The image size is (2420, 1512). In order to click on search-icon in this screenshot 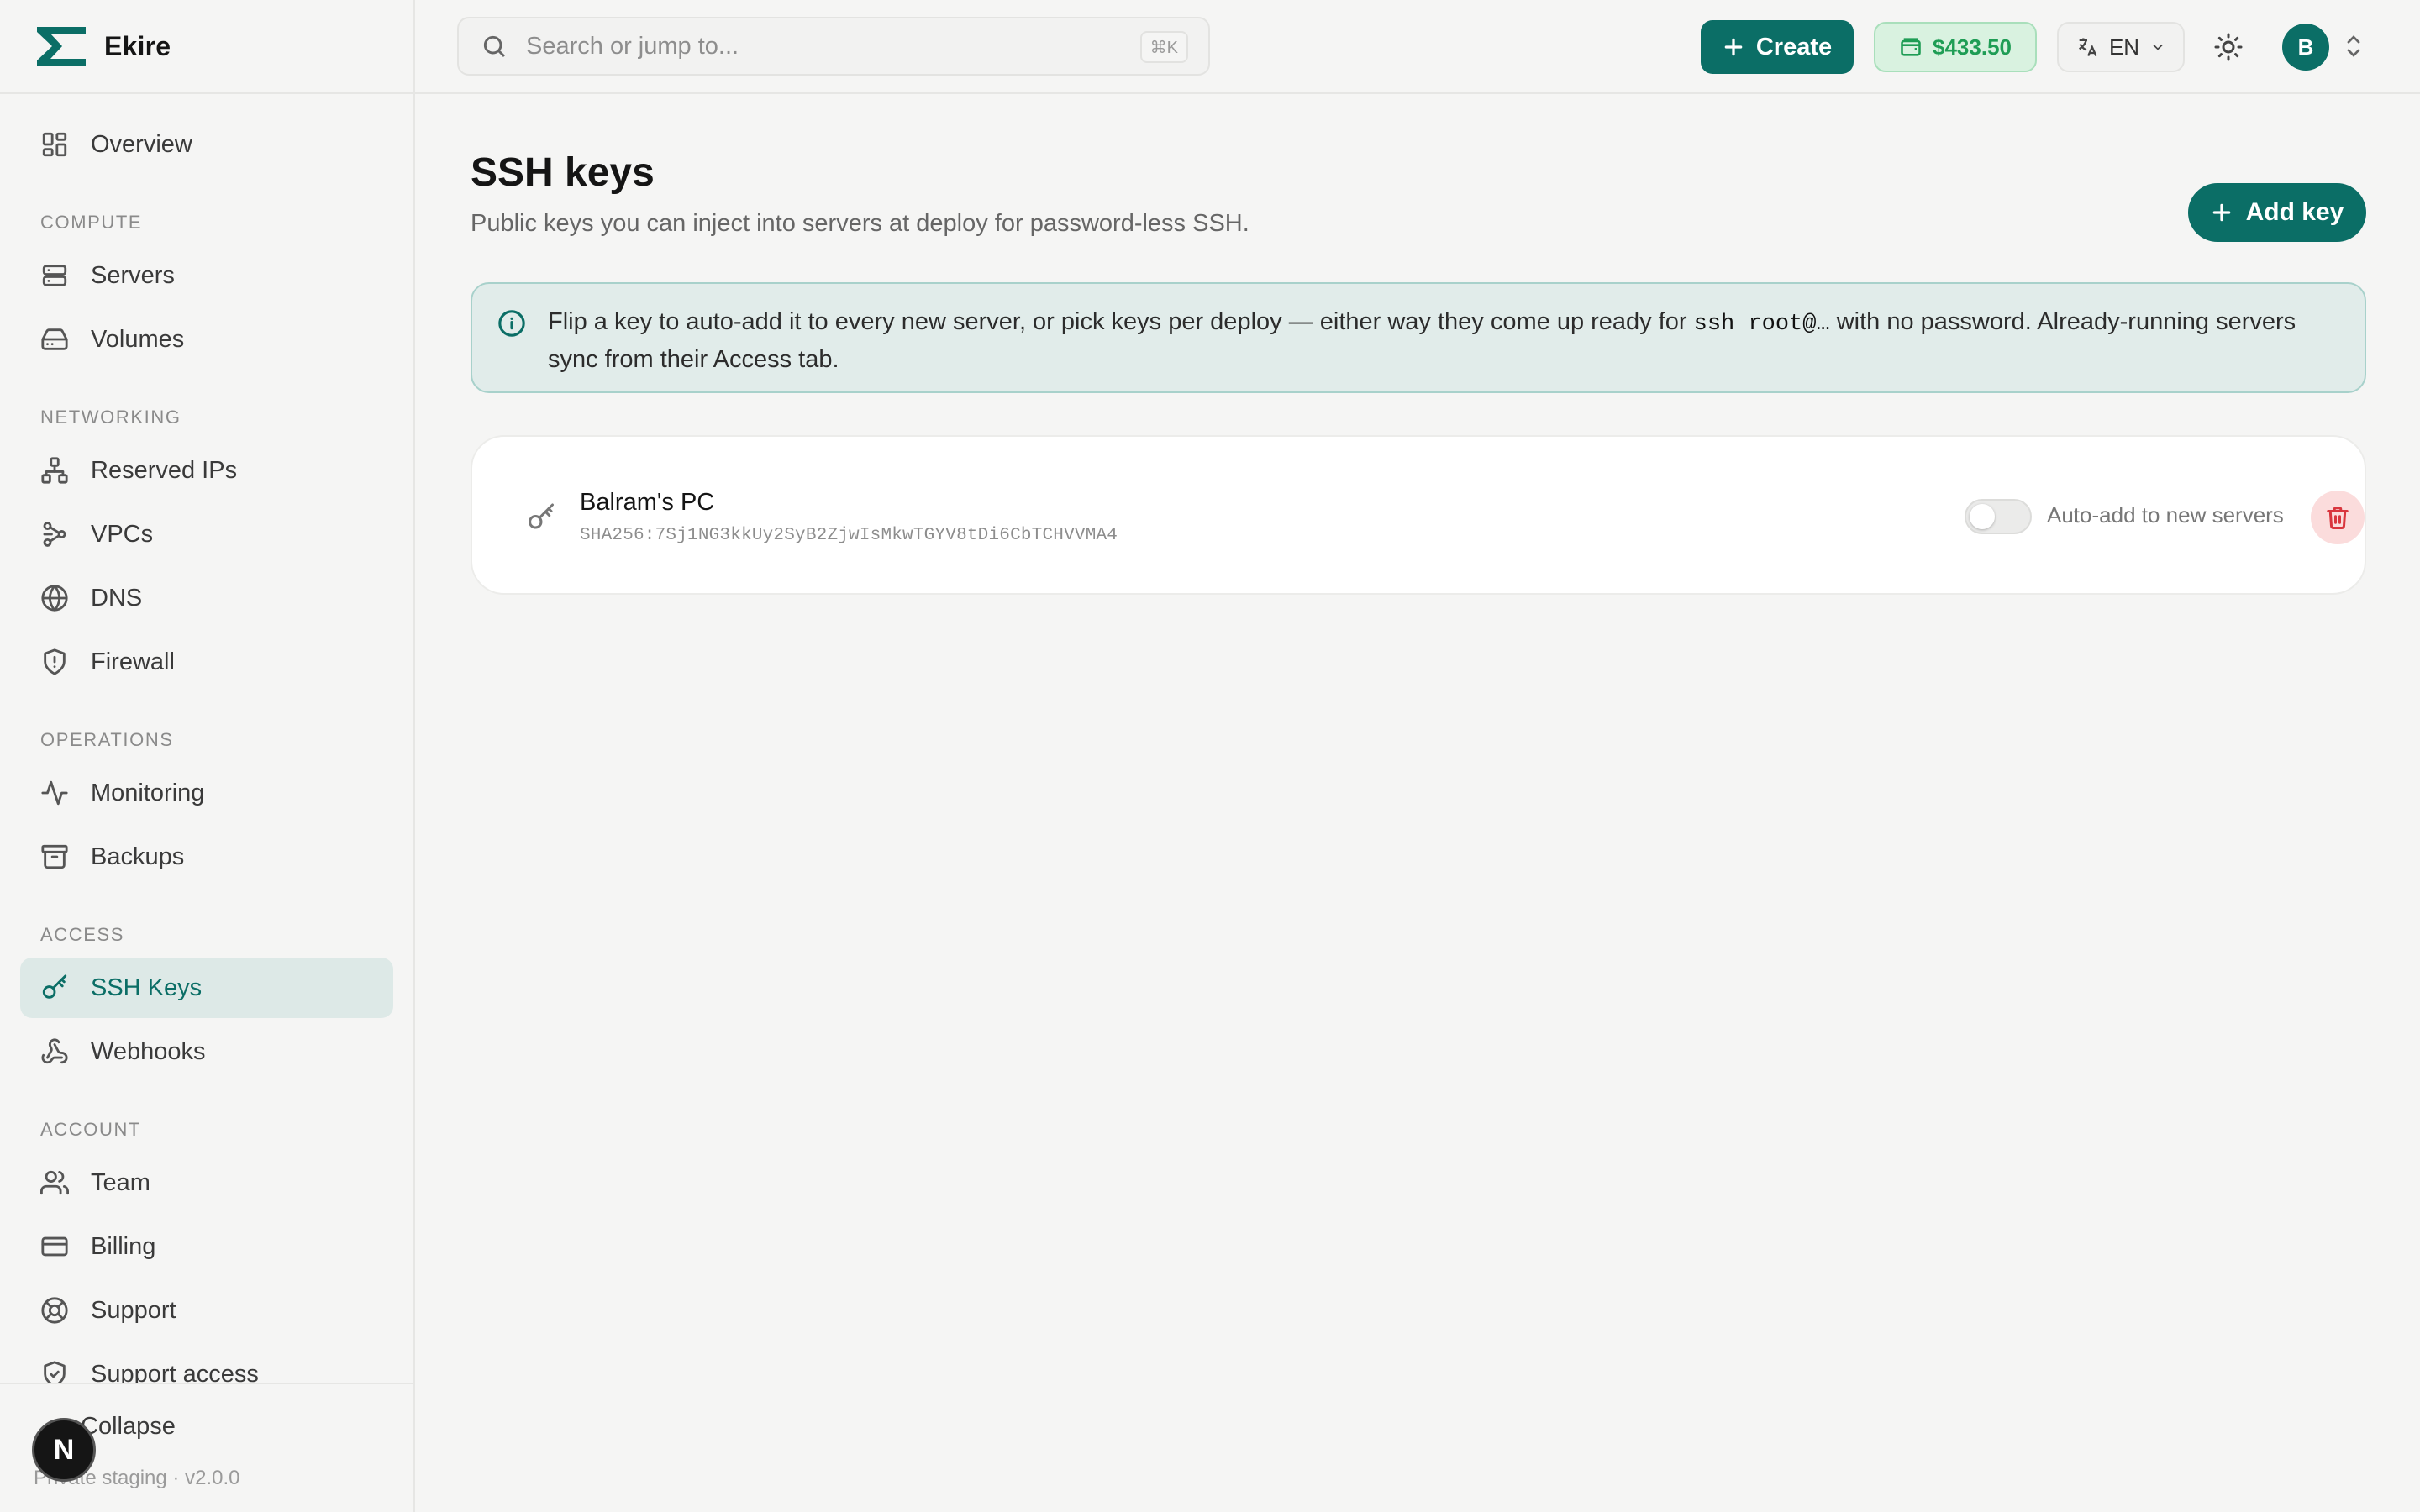, I will do `click(495, 46)`.